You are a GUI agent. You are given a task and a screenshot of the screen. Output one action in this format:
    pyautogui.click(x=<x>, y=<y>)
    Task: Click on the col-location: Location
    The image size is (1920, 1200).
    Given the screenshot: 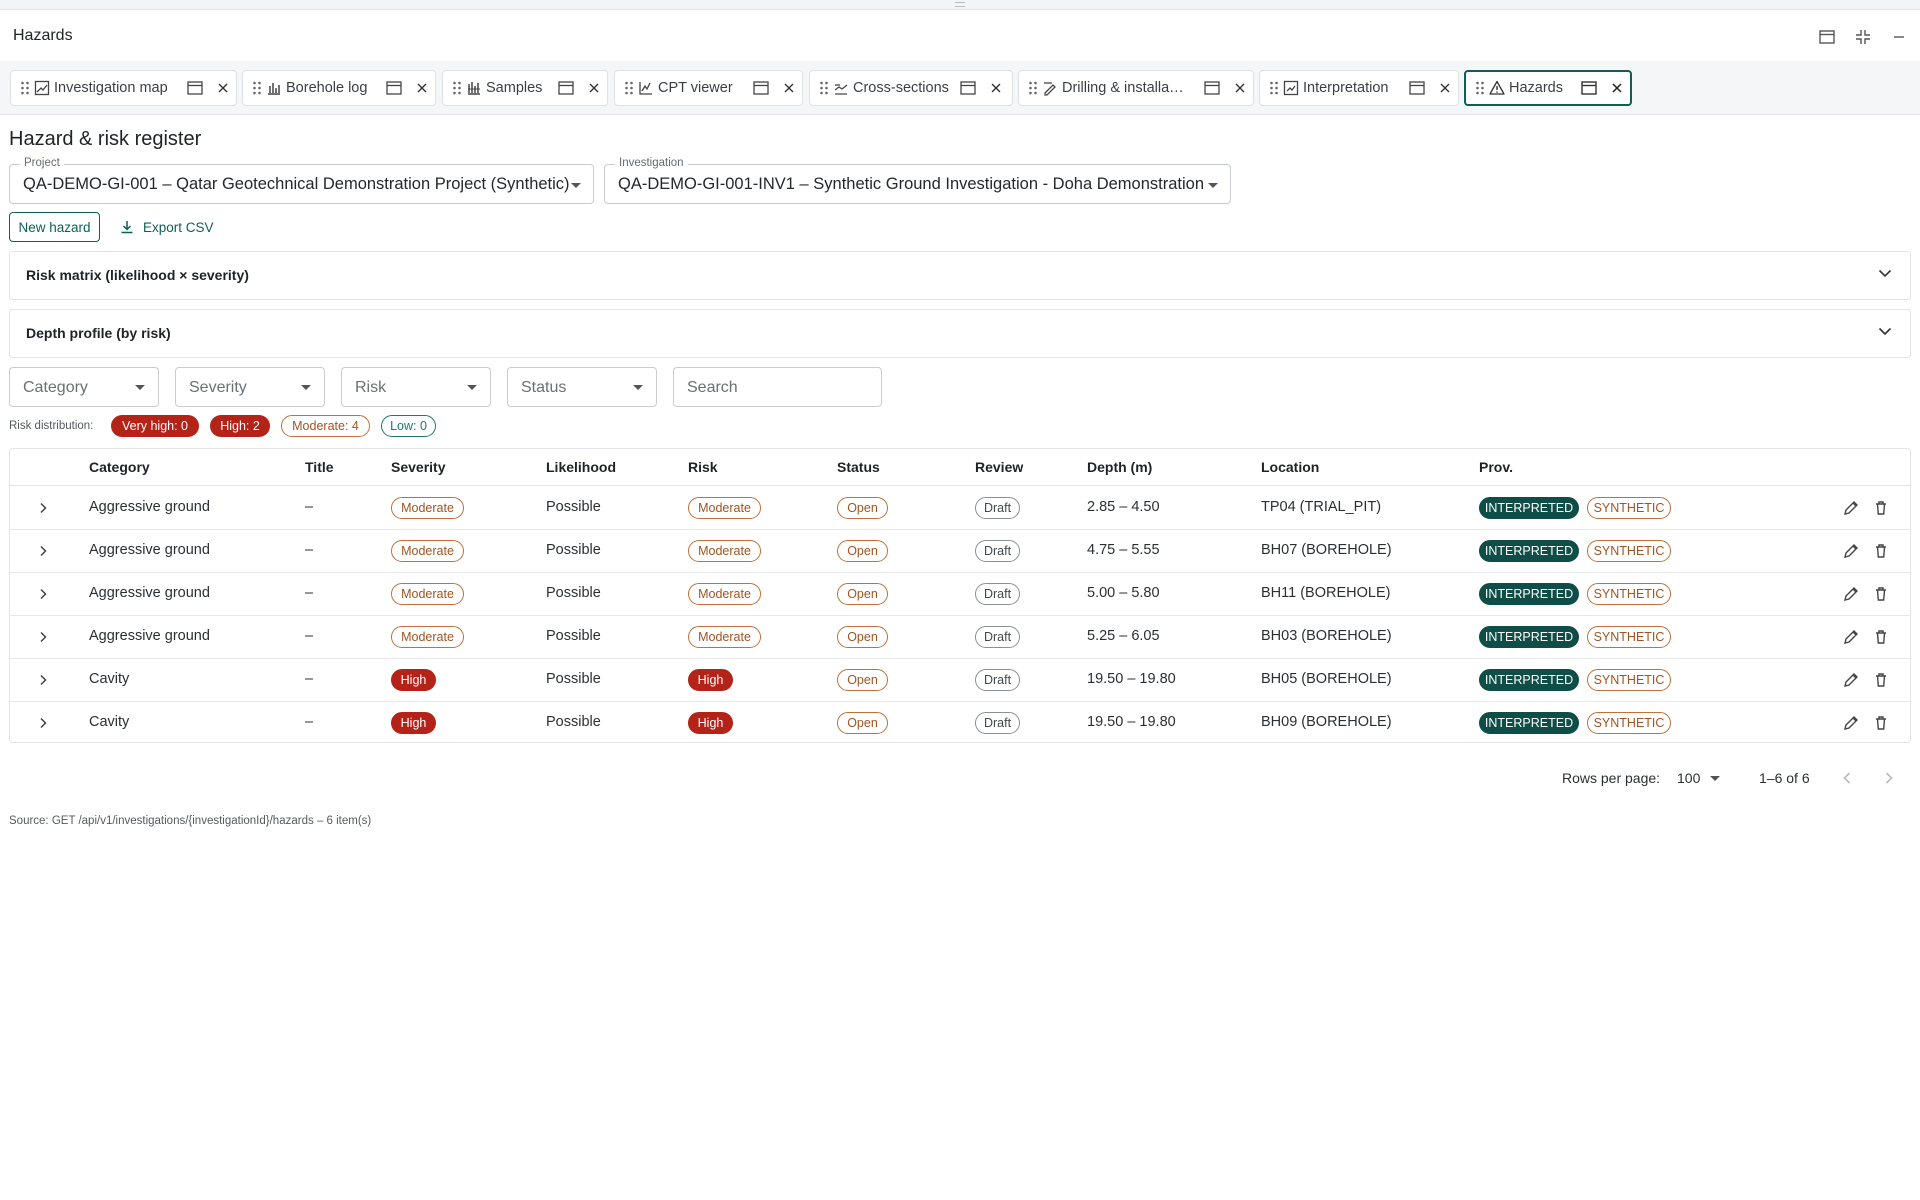 What is the action you would take?
    pyautogui.click(x=1290, y=467)
    